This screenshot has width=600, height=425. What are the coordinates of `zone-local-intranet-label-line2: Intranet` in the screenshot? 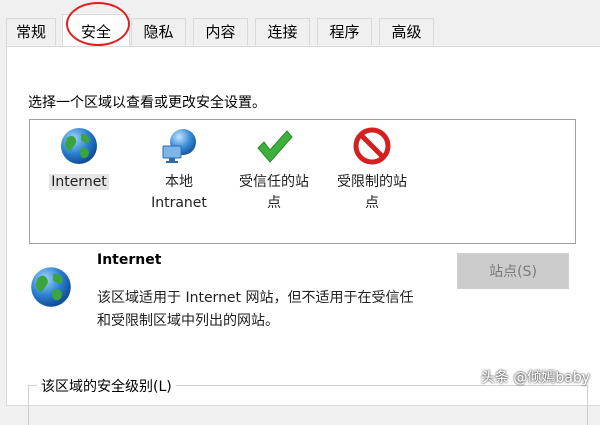 It's located at (179, 203).